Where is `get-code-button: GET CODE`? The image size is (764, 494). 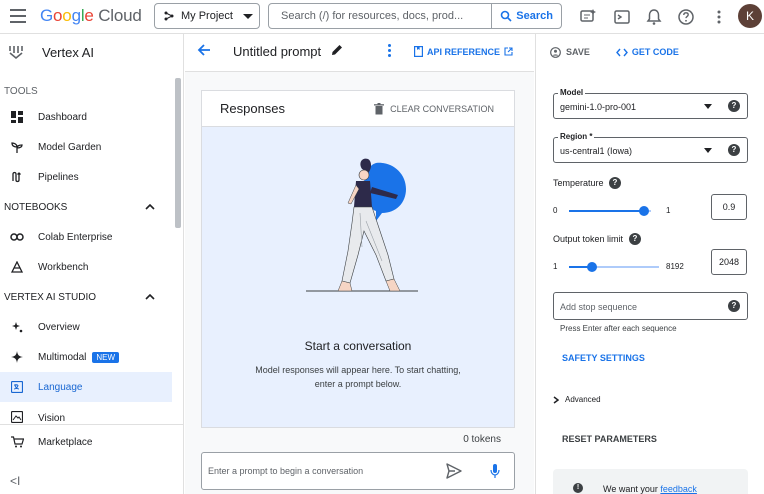
get-code-button: GET CODE is located at coordinates (647, 52).